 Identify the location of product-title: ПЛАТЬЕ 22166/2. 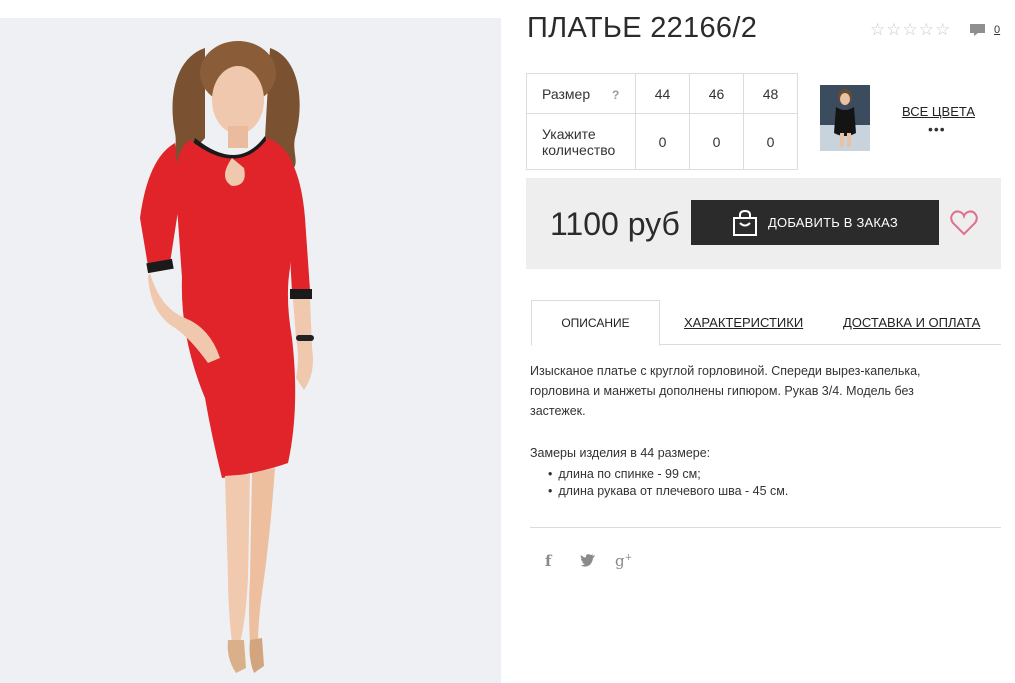
(642, 28).